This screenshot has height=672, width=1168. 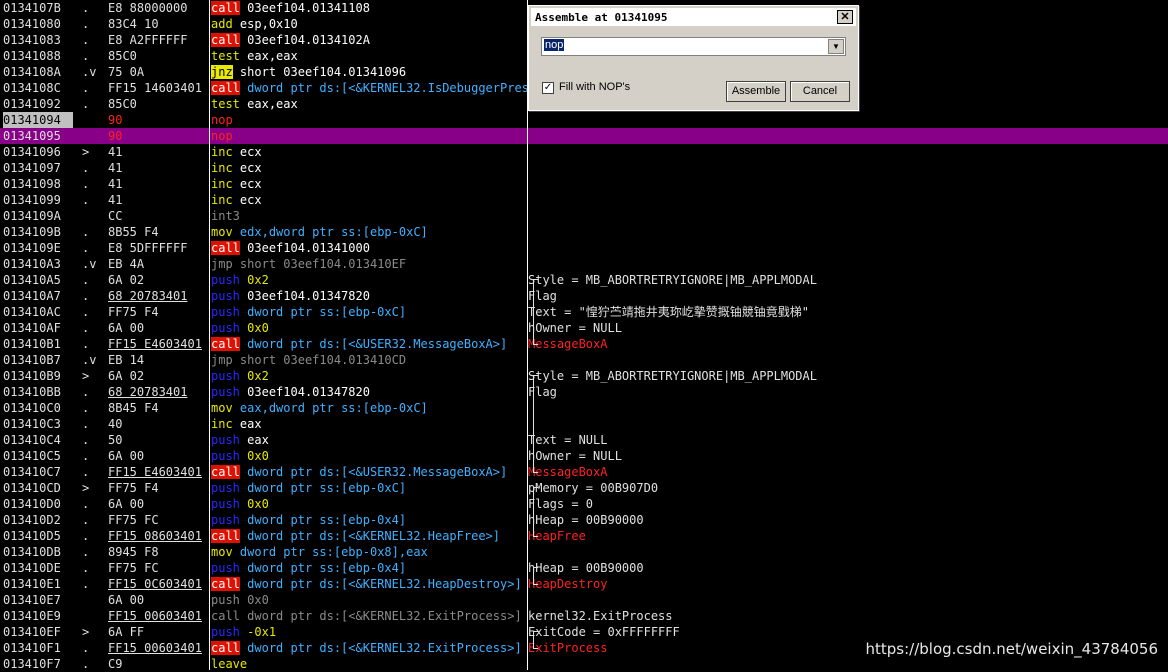 What do you see at coordinates (584, 152) in the screenshot?
I see `table-row: 01341096 >41 inc ecx` at bounding box center [584, 152].